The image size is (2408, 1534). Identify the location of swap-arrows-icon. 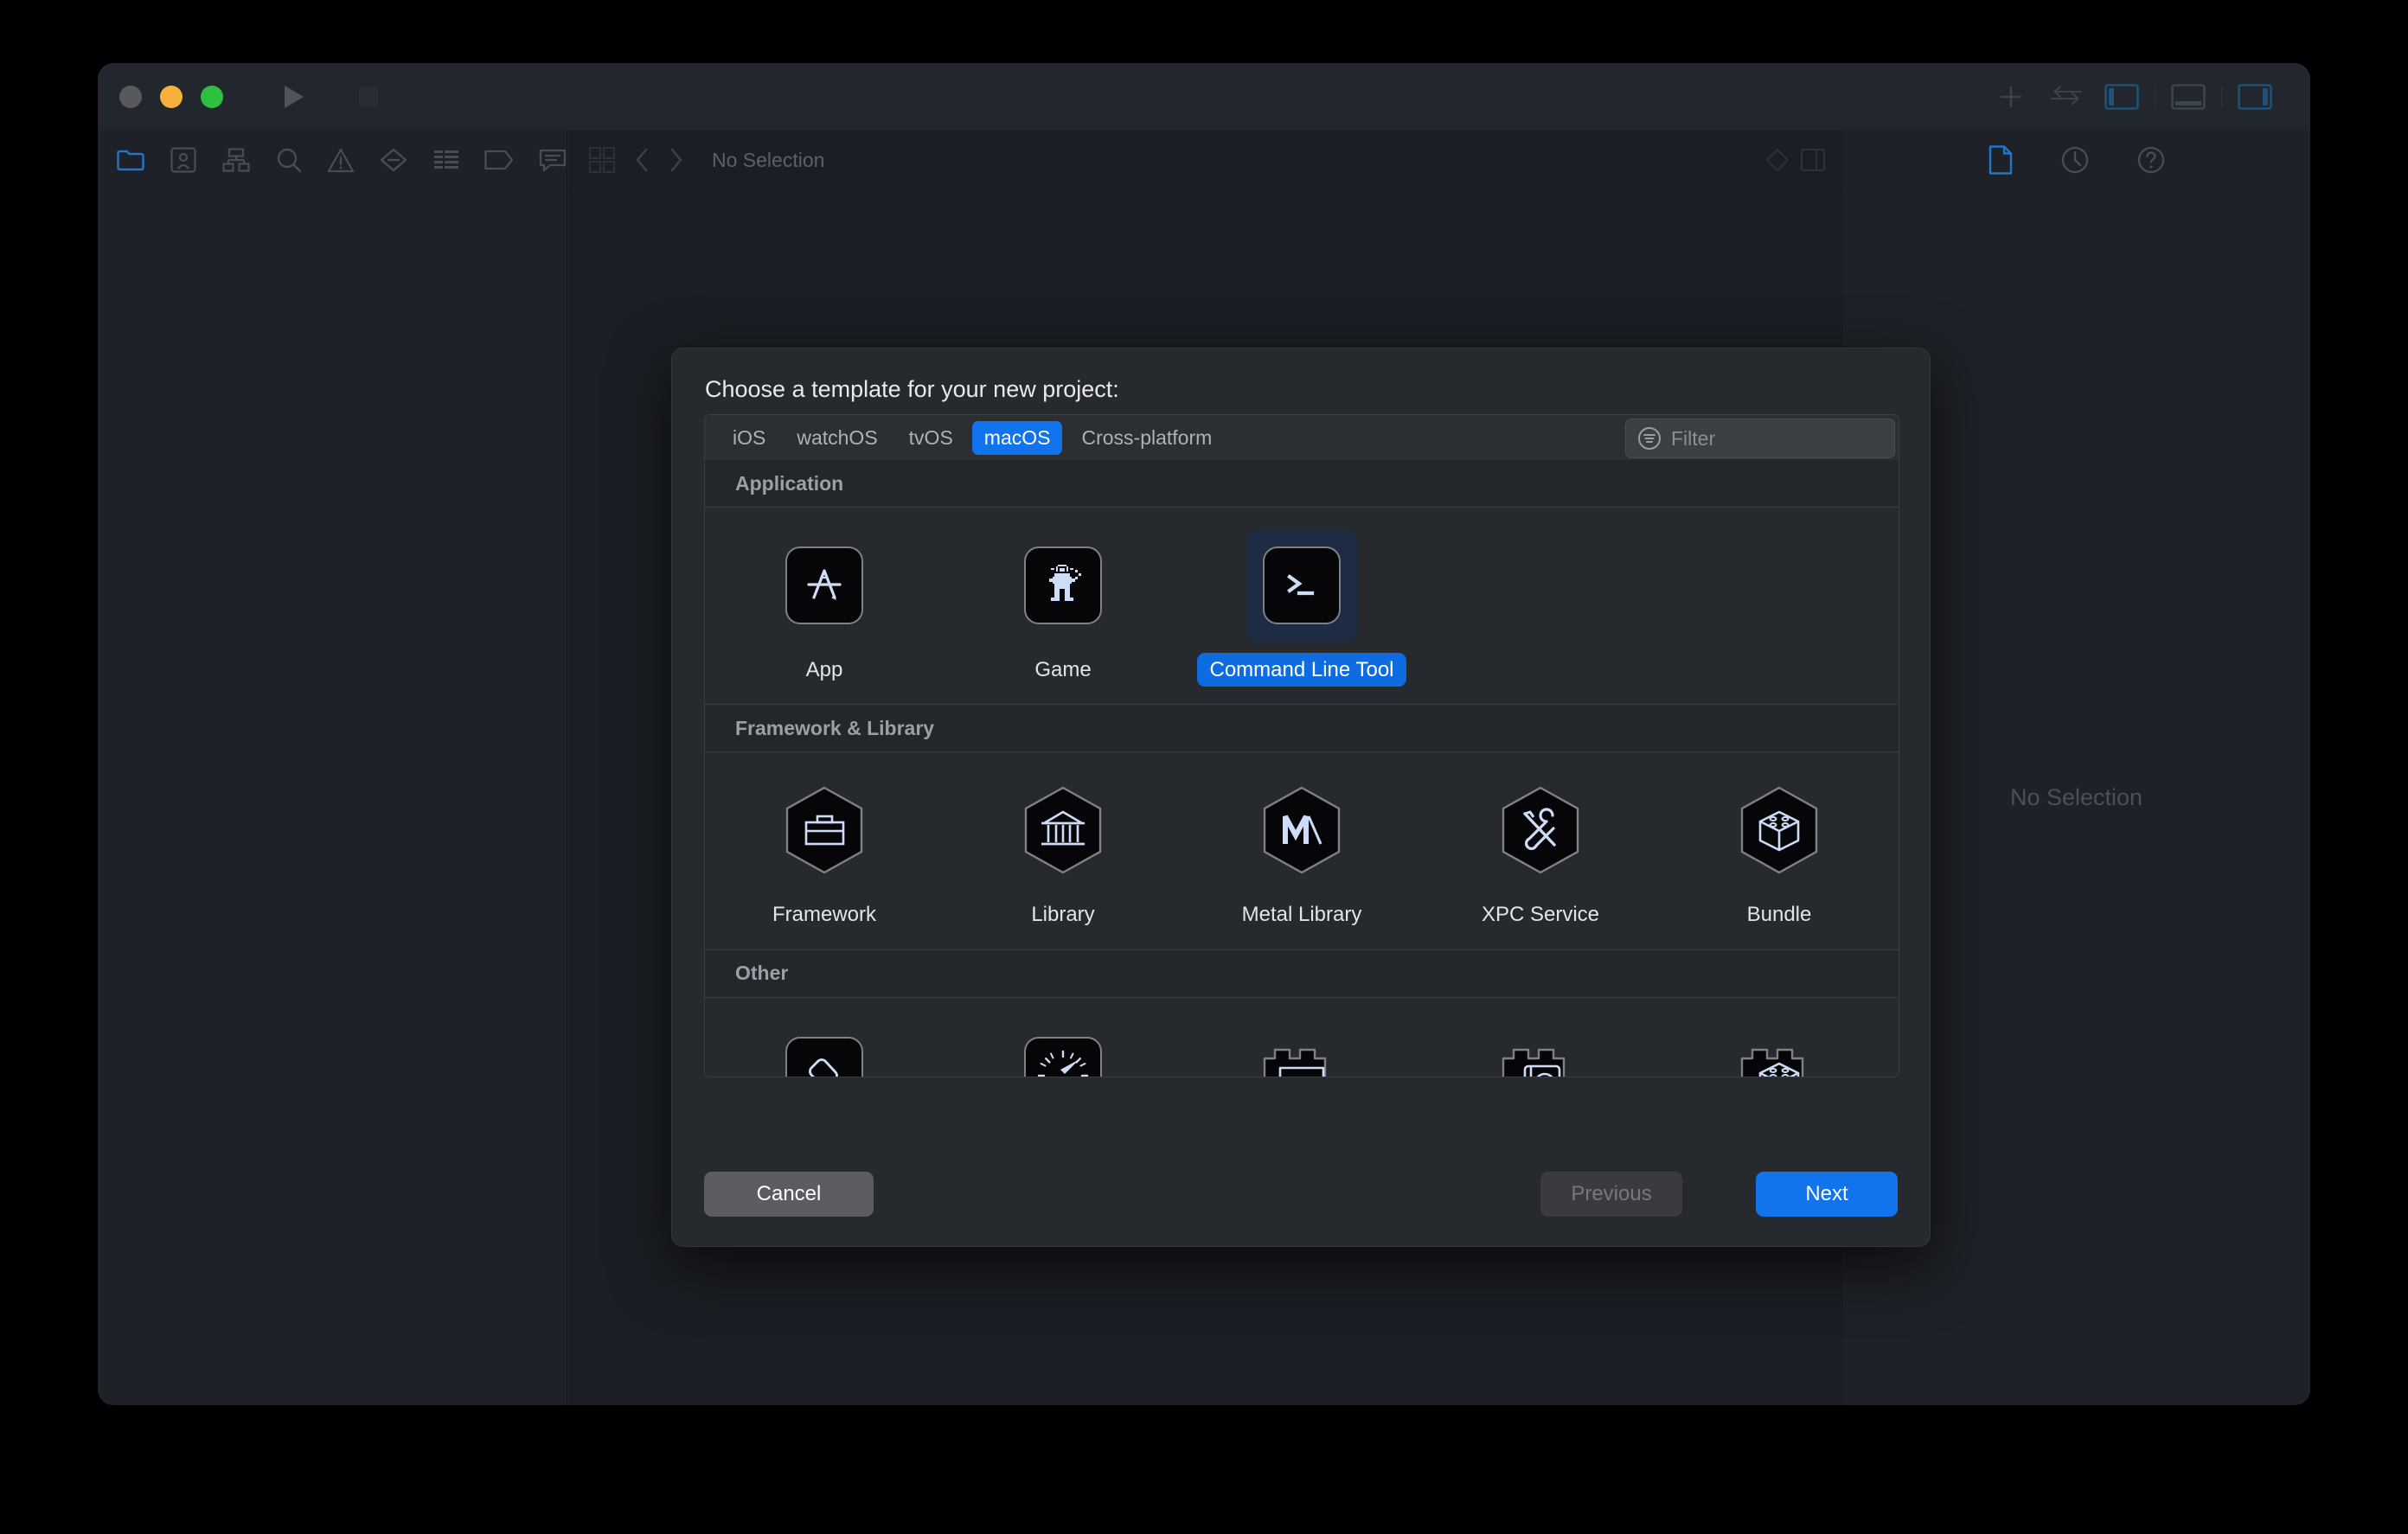
(2066, 97).